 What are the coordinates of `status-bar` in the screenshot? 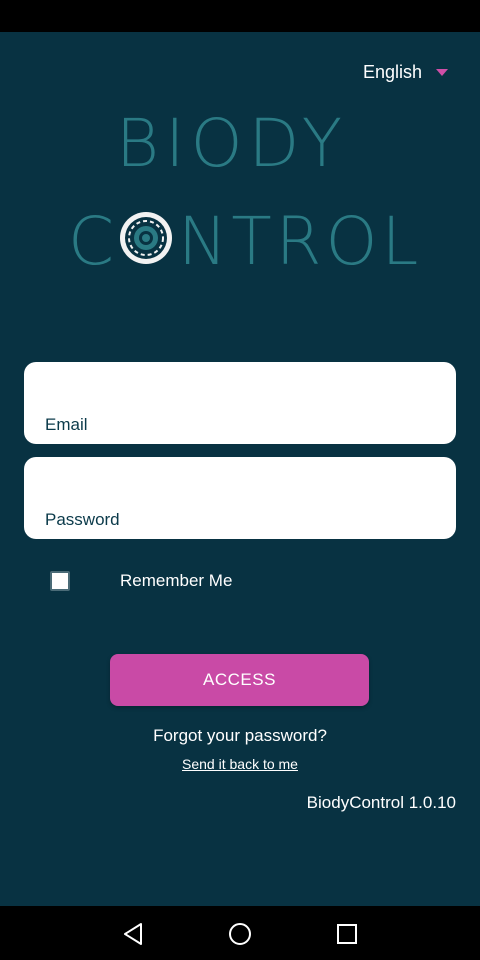 It's located at (240, 16).